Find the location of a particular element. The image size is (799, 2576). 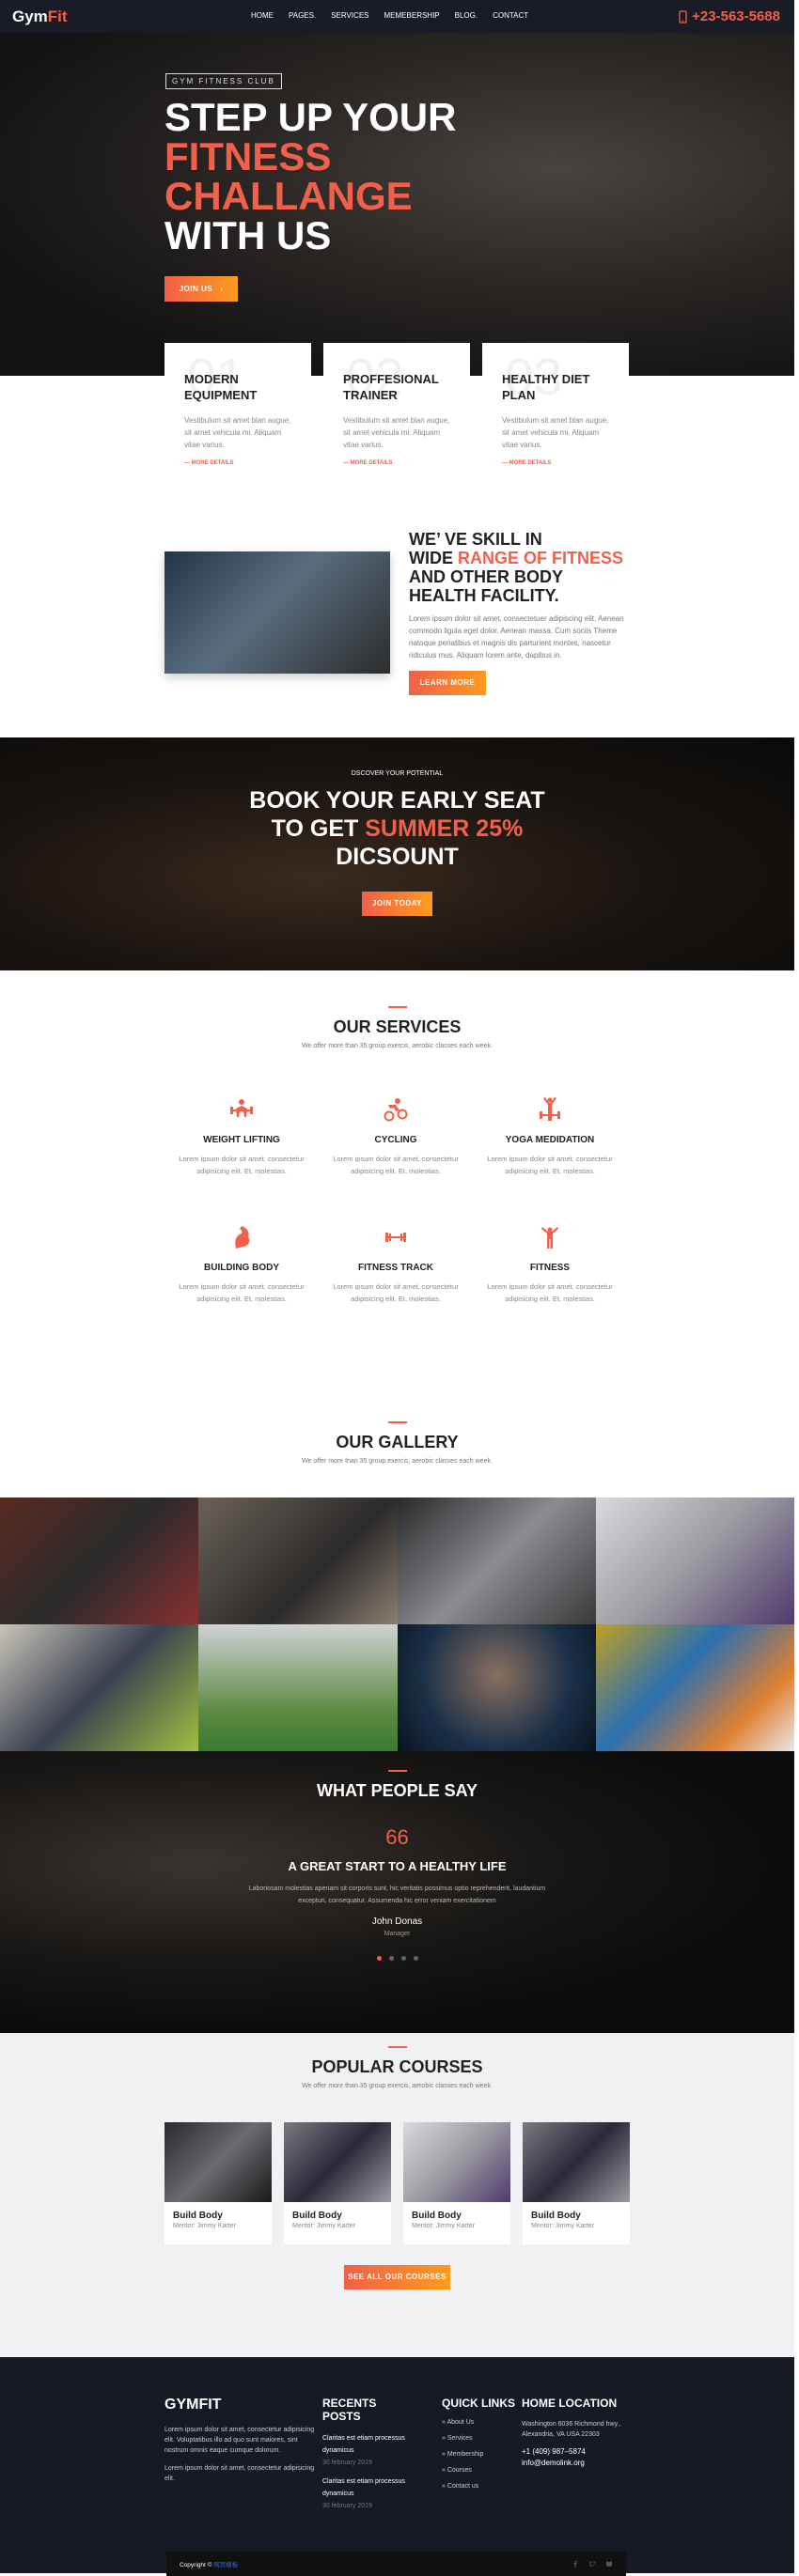

button-label: JOIN US is located at coordinates (196, 289).